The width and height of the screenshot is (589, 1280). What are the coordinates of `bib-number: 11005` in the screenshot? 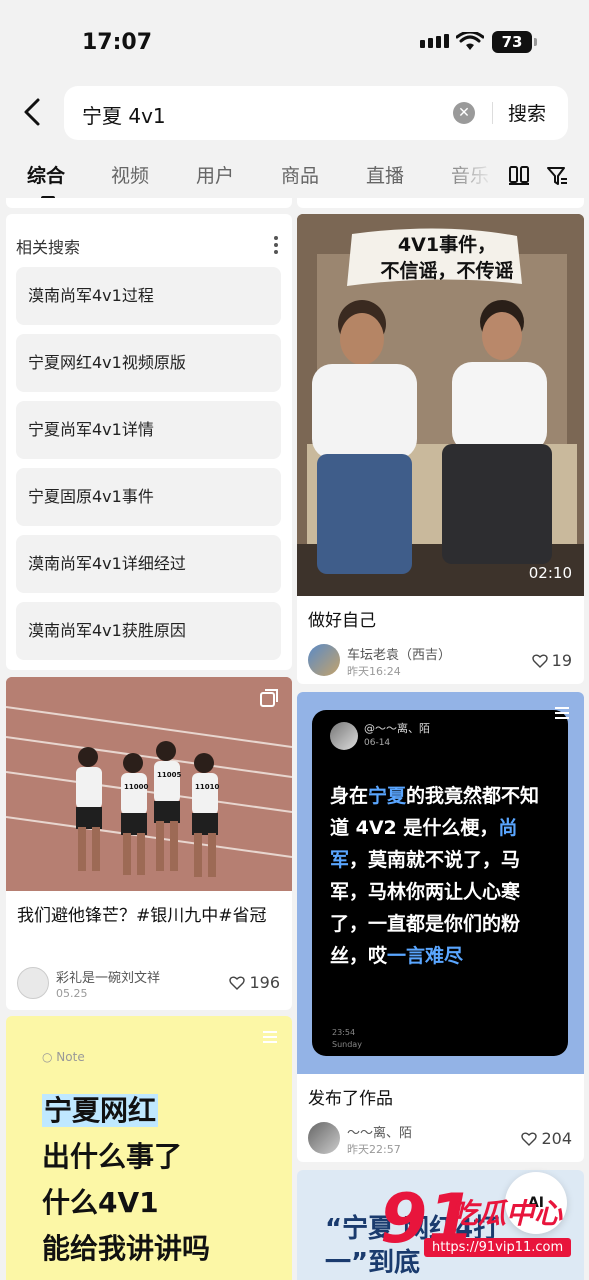 It's located at (169, 775).